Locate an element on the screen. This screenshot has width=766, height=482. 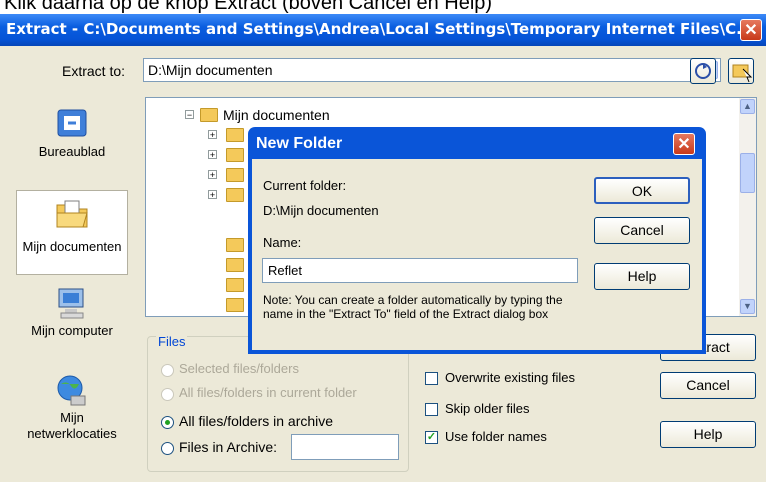
skip-older-checkbox is located at coordinates (431, 409).